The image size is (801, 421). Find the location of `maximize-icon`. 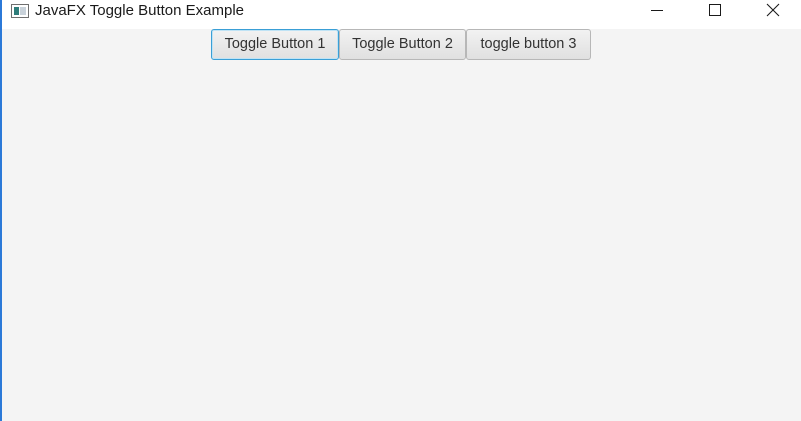

maximize-icon is located at coordinates (715, 10).